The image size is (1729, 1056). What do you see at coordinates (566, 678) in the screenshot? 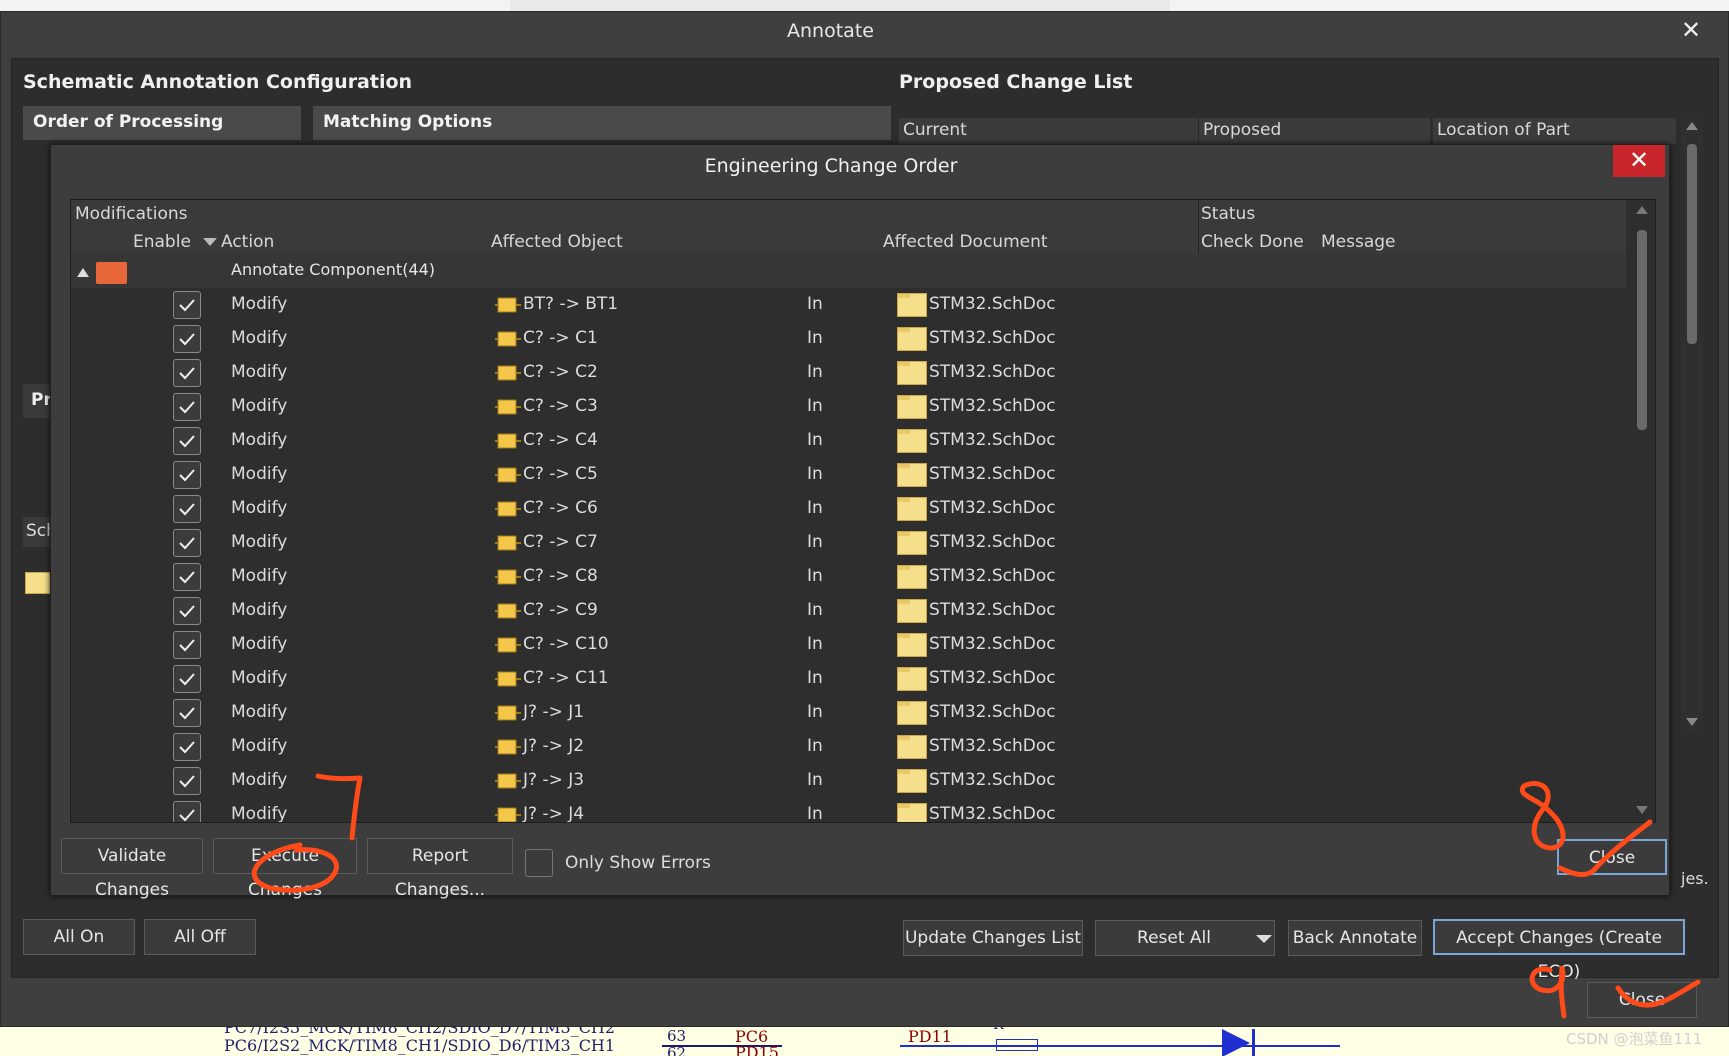
I see `affected-object-cell: C? -> C11` at bounding box center [566, 678].